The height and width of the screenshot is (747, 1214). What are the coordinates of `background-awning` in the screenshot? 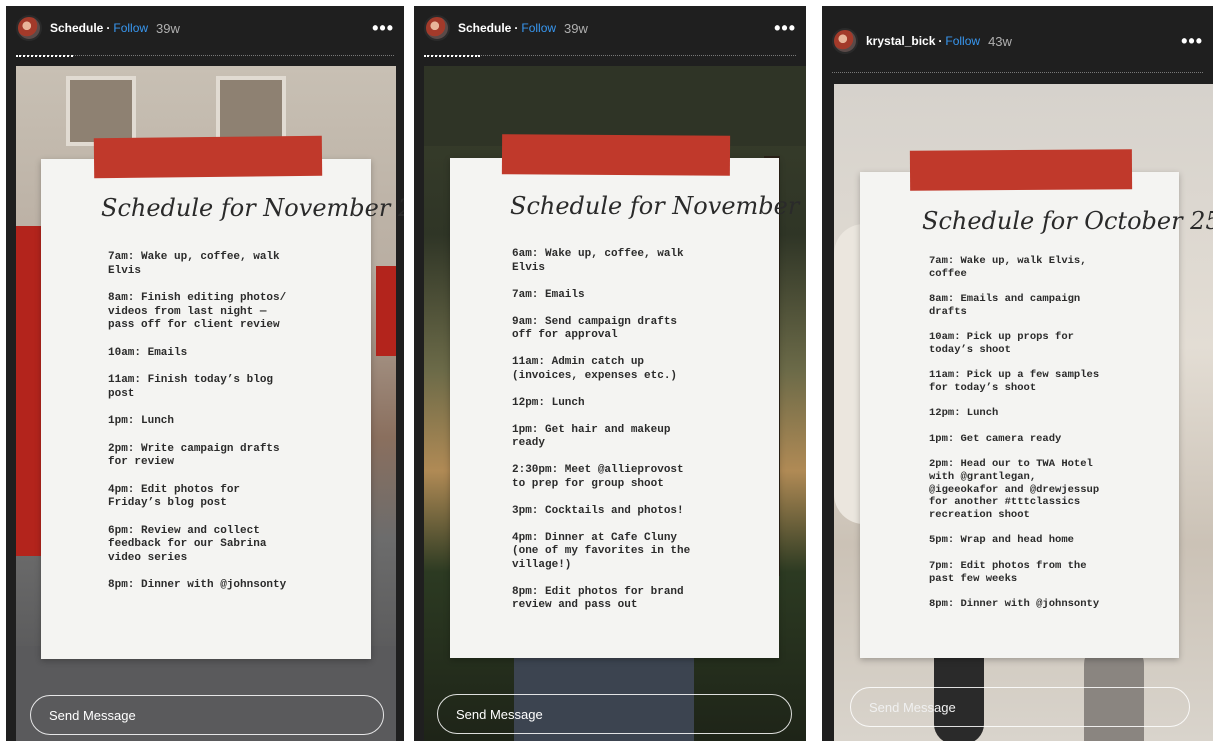 It's located at (386, 311).